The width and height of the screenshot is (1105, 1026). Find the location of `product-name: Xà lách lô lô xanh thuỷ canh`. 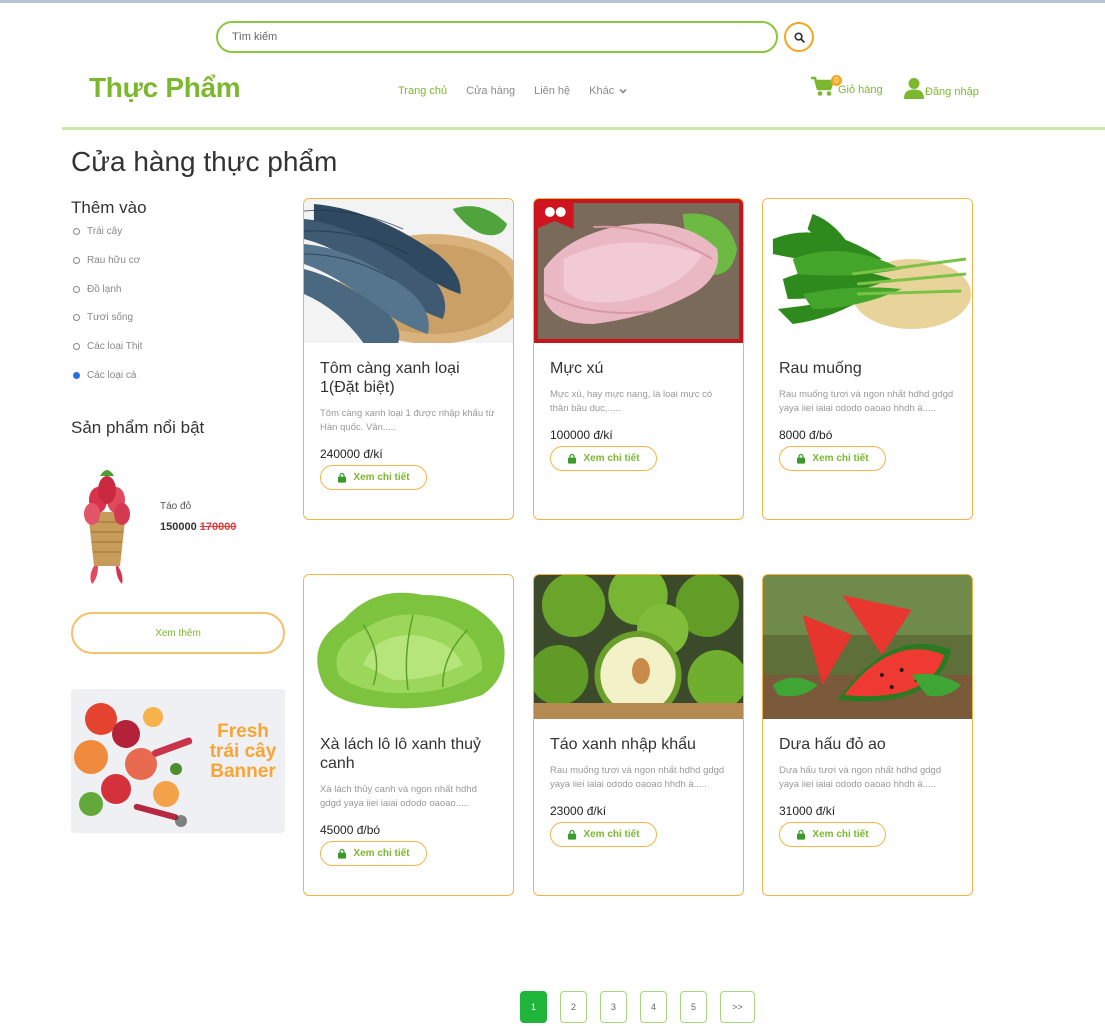

product-name: Xà lách lô lô xanh thuỷ canh is located at coordinates (408, 754).